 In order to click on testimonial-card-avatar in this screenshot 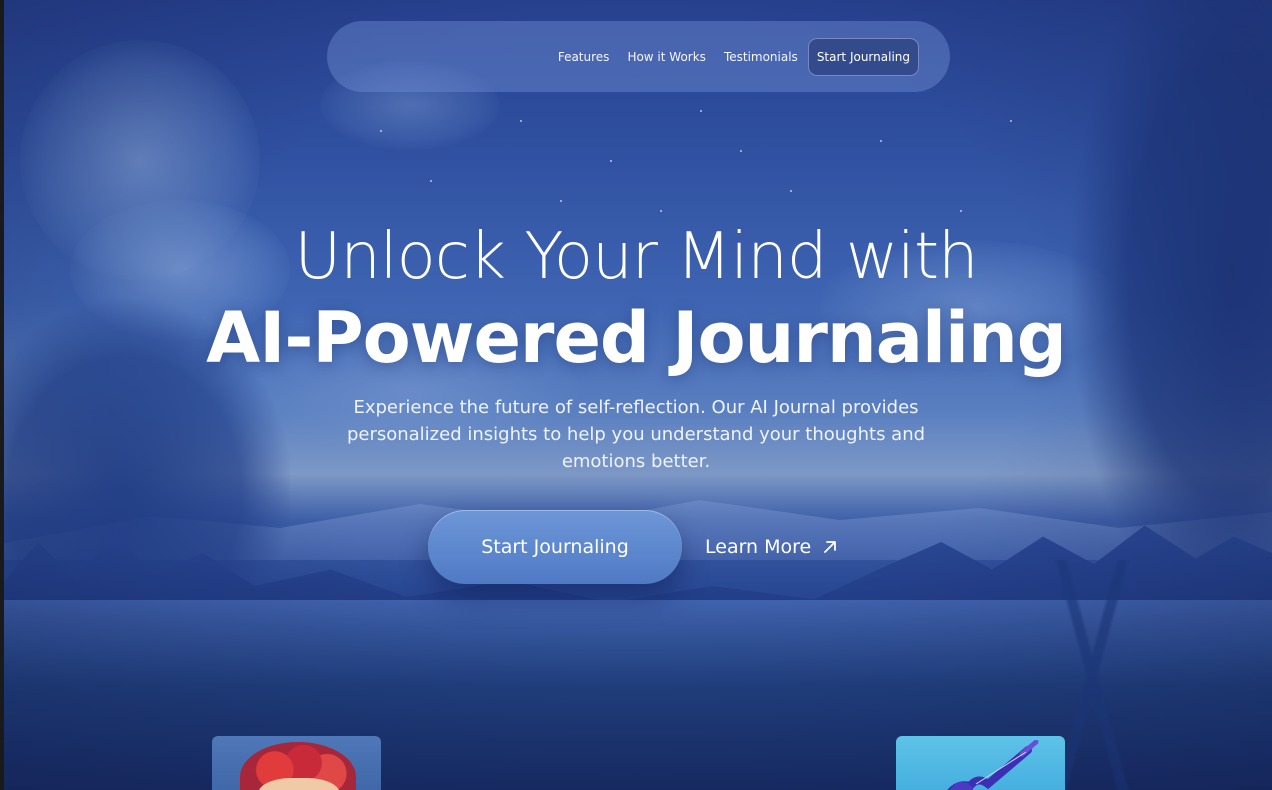, I will do `click(296, 763)`.